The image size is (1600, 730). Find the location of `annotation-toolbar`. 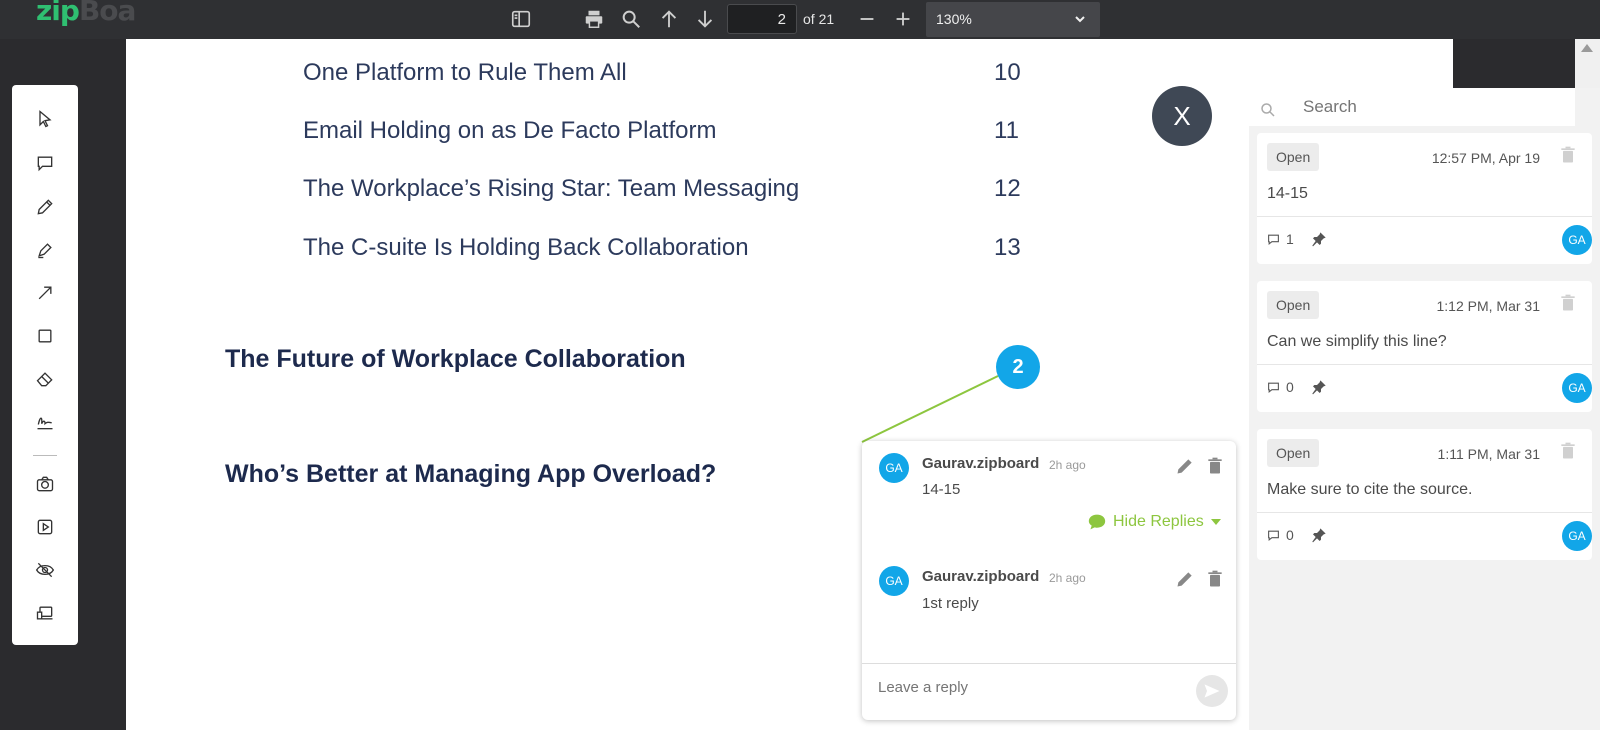

annotation-toolbar is located at coordinates (45, 365).